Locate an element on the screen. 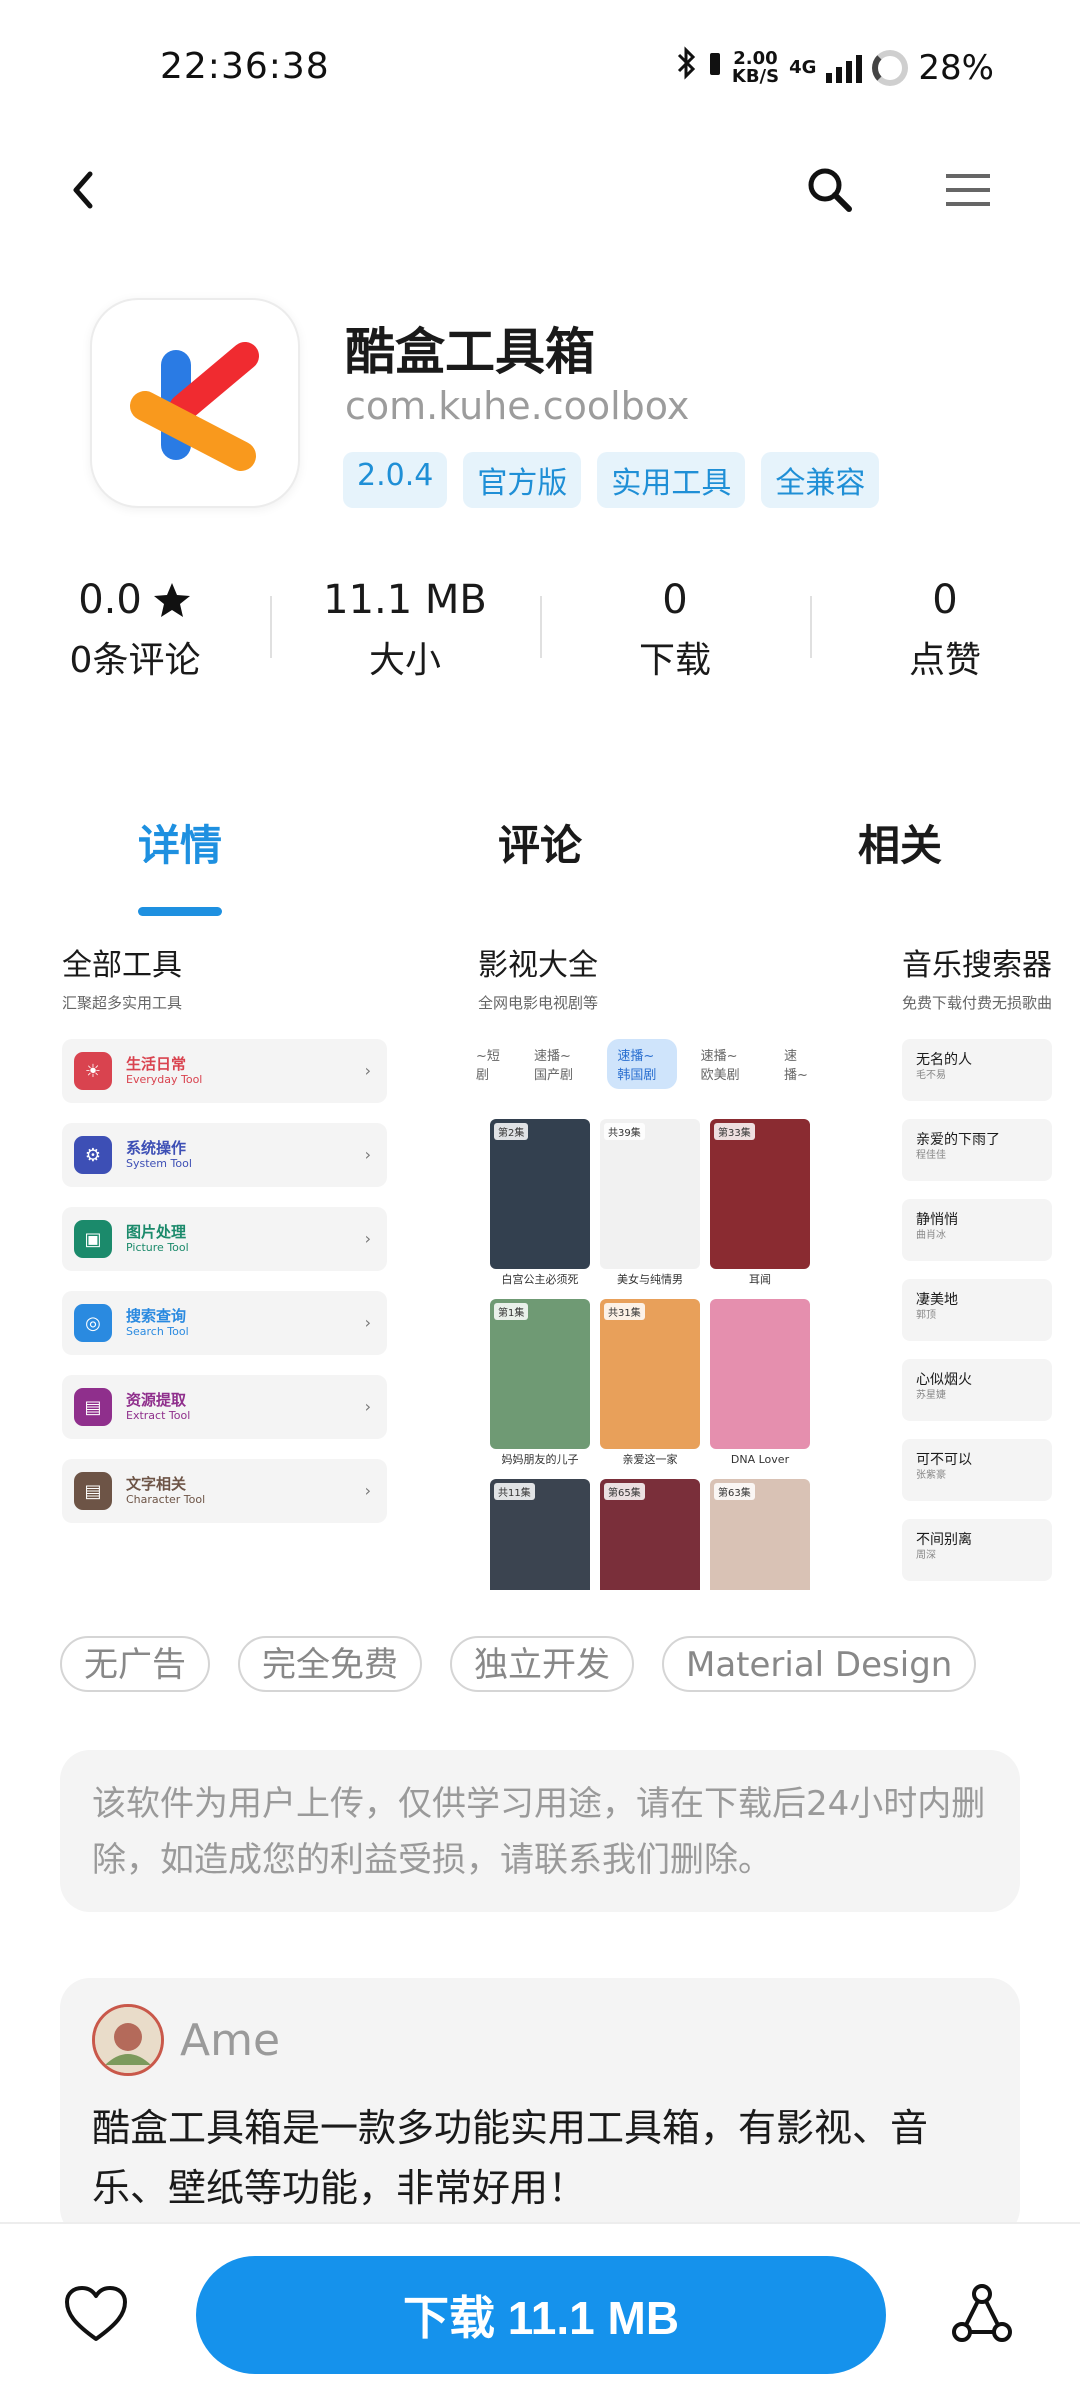 The height and width of the screenshot is (2400, 1080). tag-version: 2.0.4 is located at coordinates (395, 480).